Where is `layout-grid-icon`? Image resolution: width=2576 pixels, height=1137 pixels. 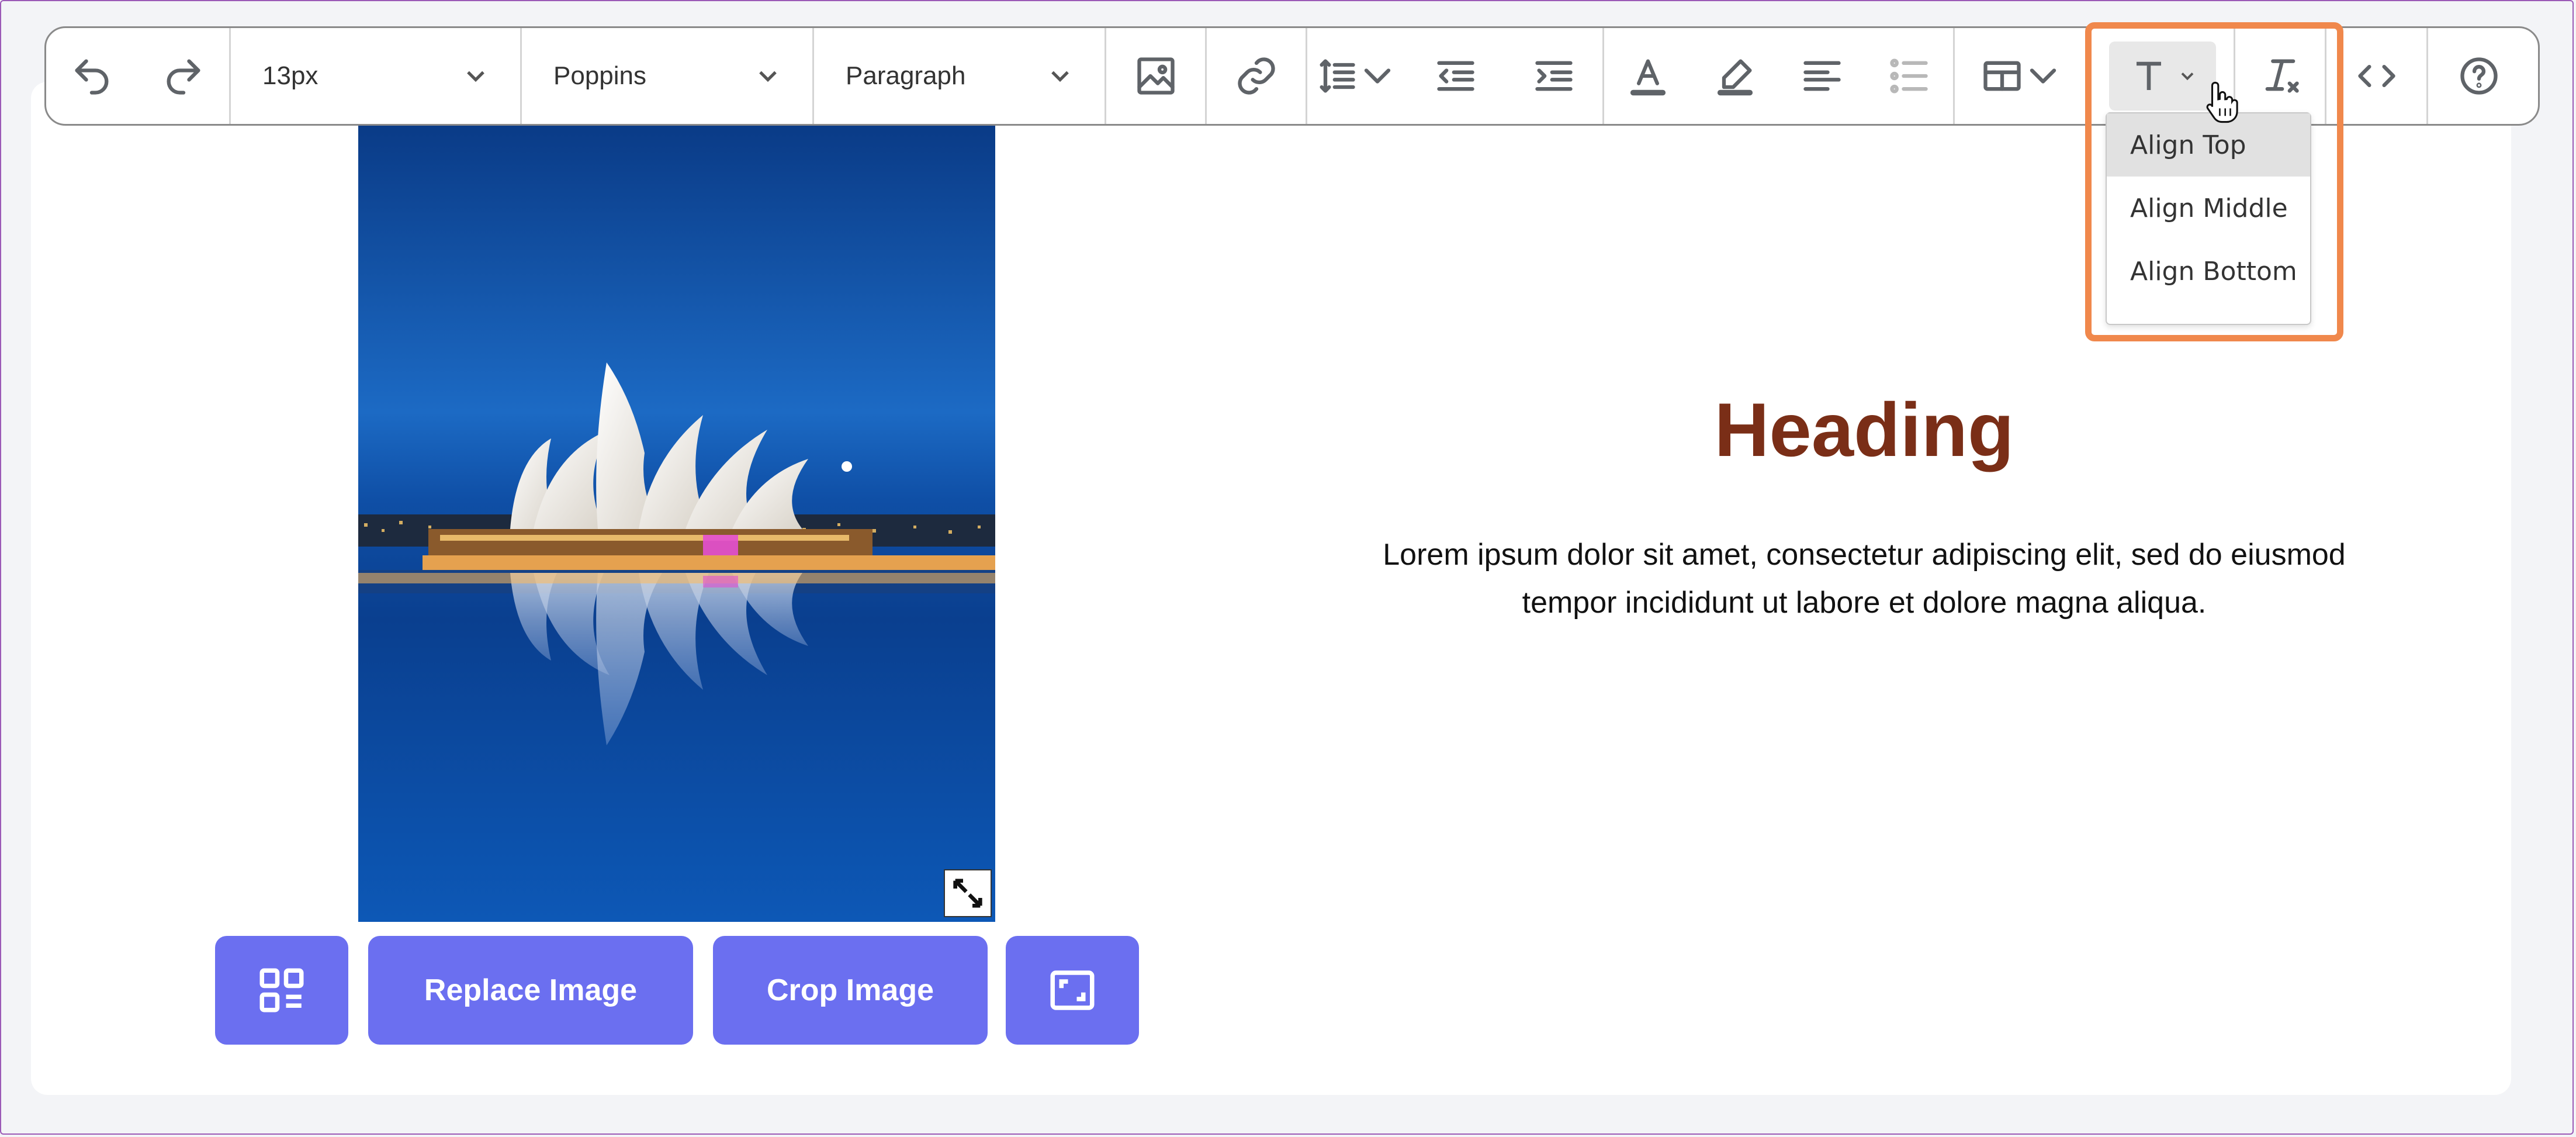 layout-grid-icon is located at coordinates (282, 990).